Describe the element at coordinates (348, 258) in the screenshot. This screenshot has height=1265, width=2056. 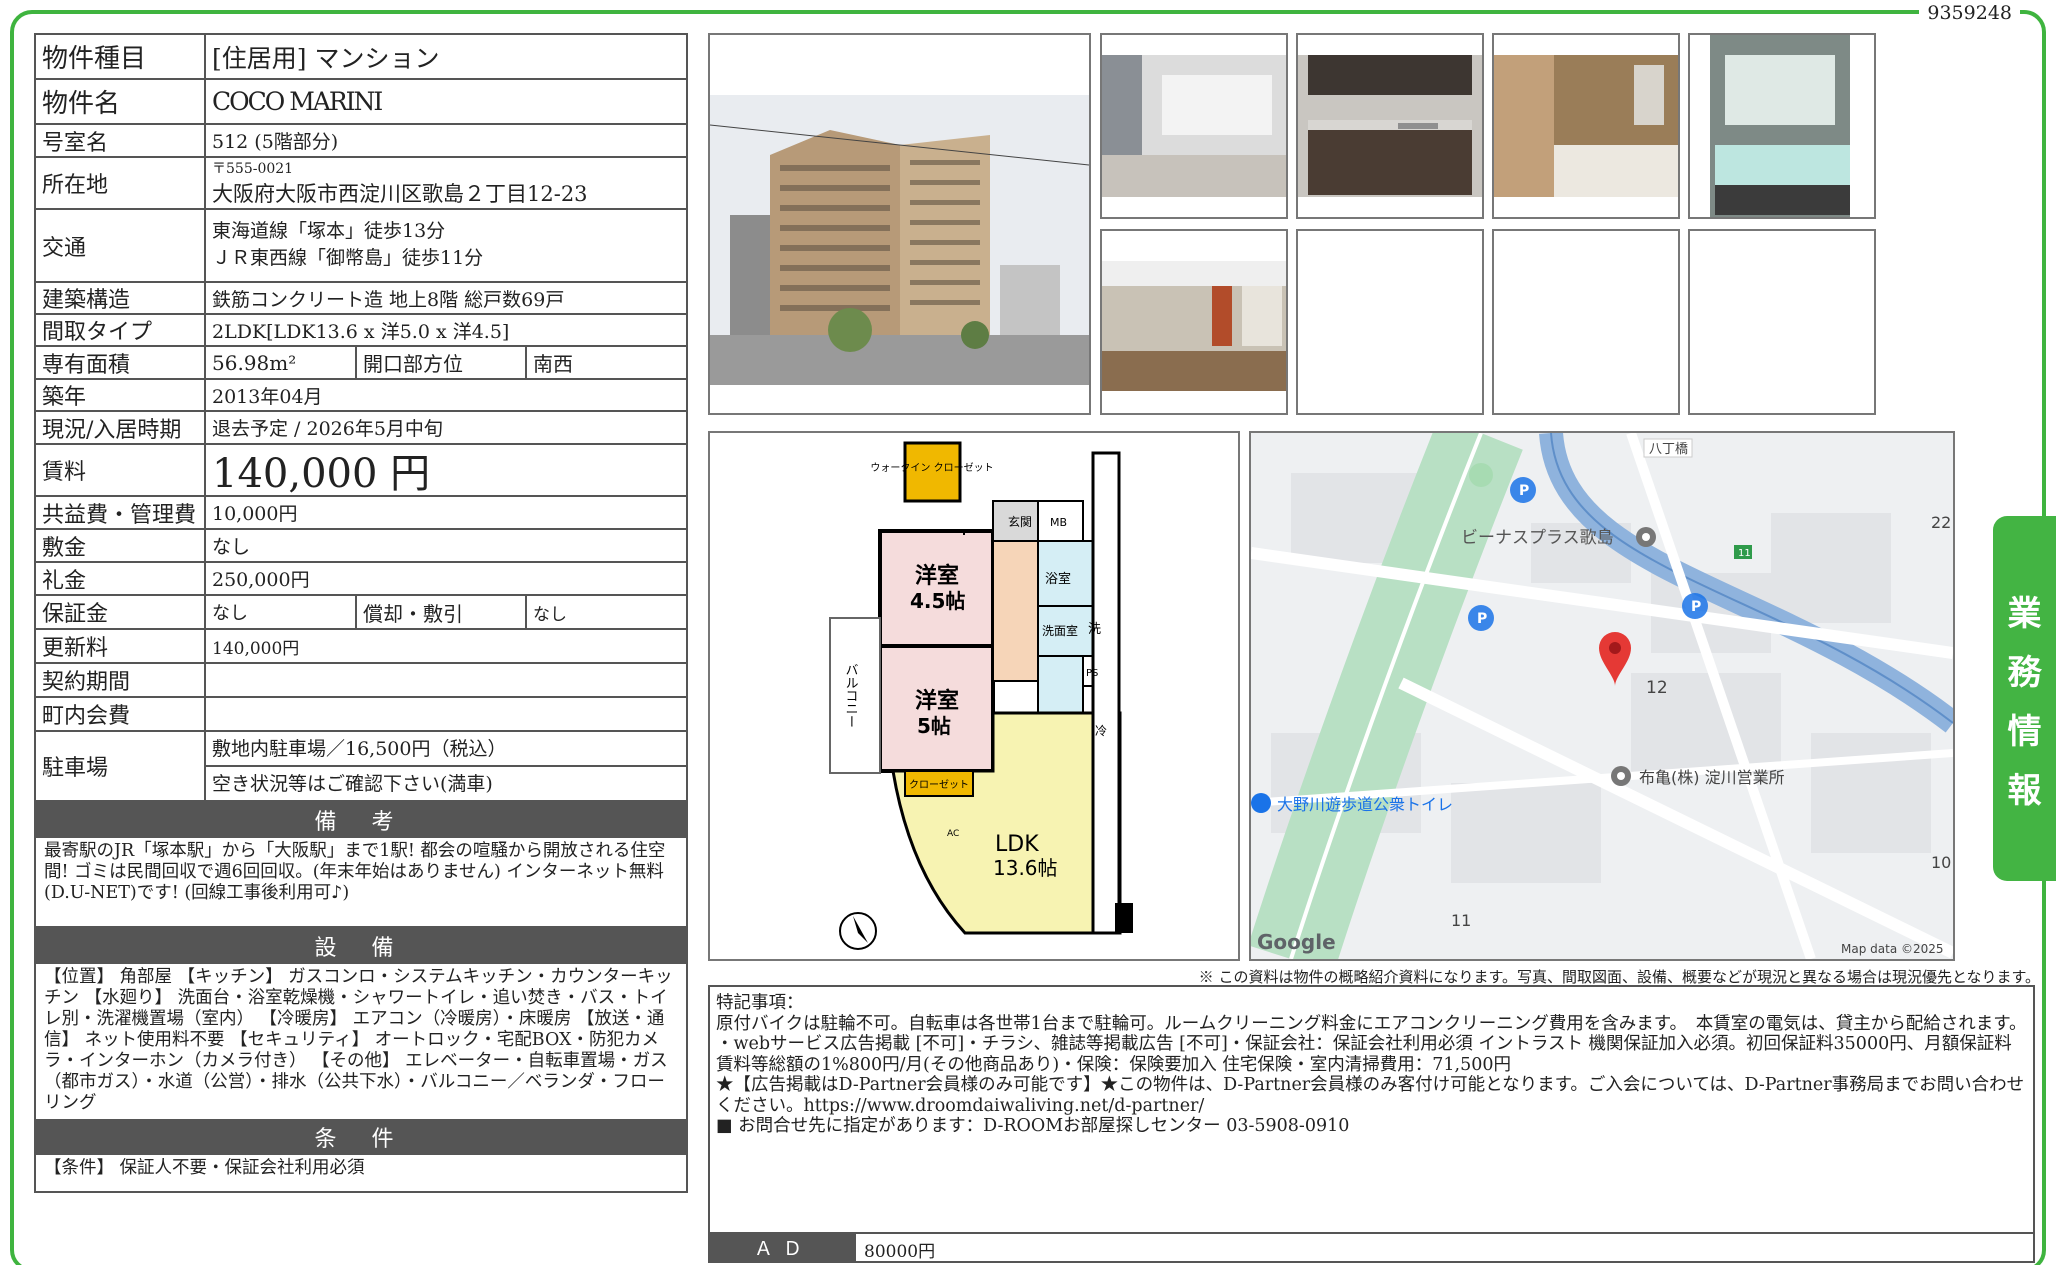
I see `transit-line: ＪＲ東西線「御幣島」徒歩11分` at that location.